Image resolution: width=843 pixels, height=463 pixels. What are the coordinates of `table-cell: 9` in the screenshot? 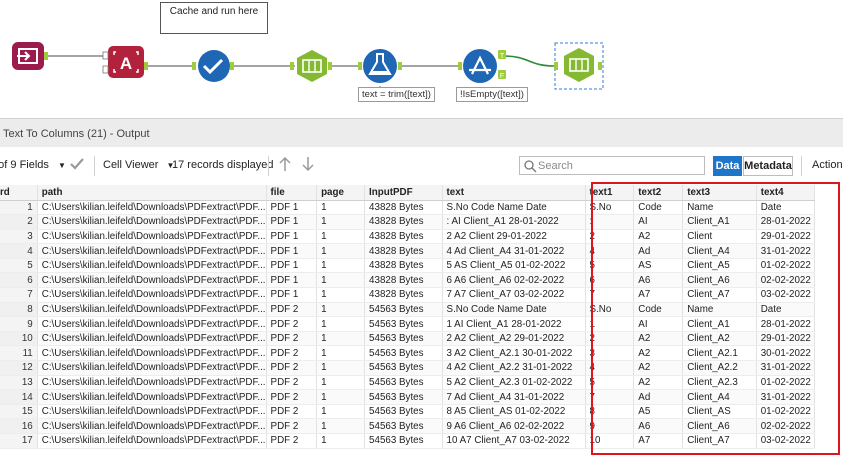 It's located at (610, 426).